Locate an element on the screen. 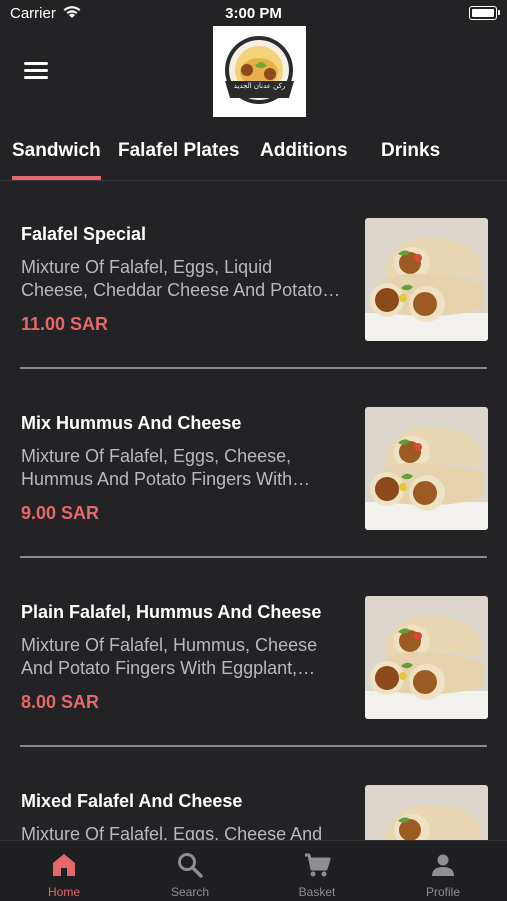 The width and height of the screenshot is (507, 901). logo-emblem-icon is located at coordinates (259, 70).